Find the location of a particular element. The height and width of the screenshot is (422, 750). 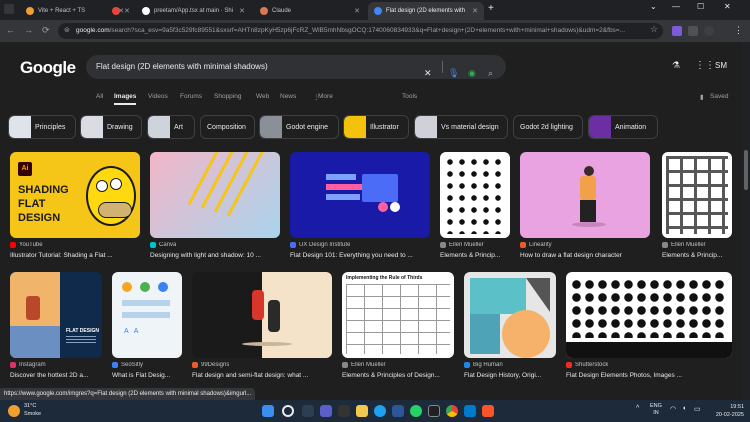

chevron-up-icon: ^ is located at coordinates (637, 408).